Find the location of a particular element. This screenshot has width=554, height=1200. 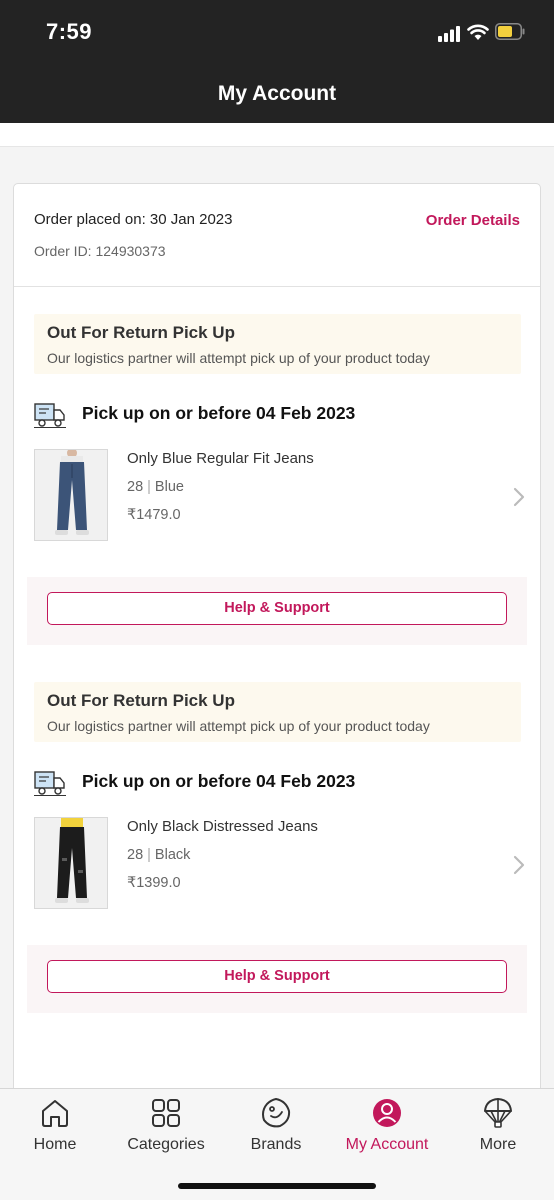

wifi-icon is located at coordinates (478, 32).